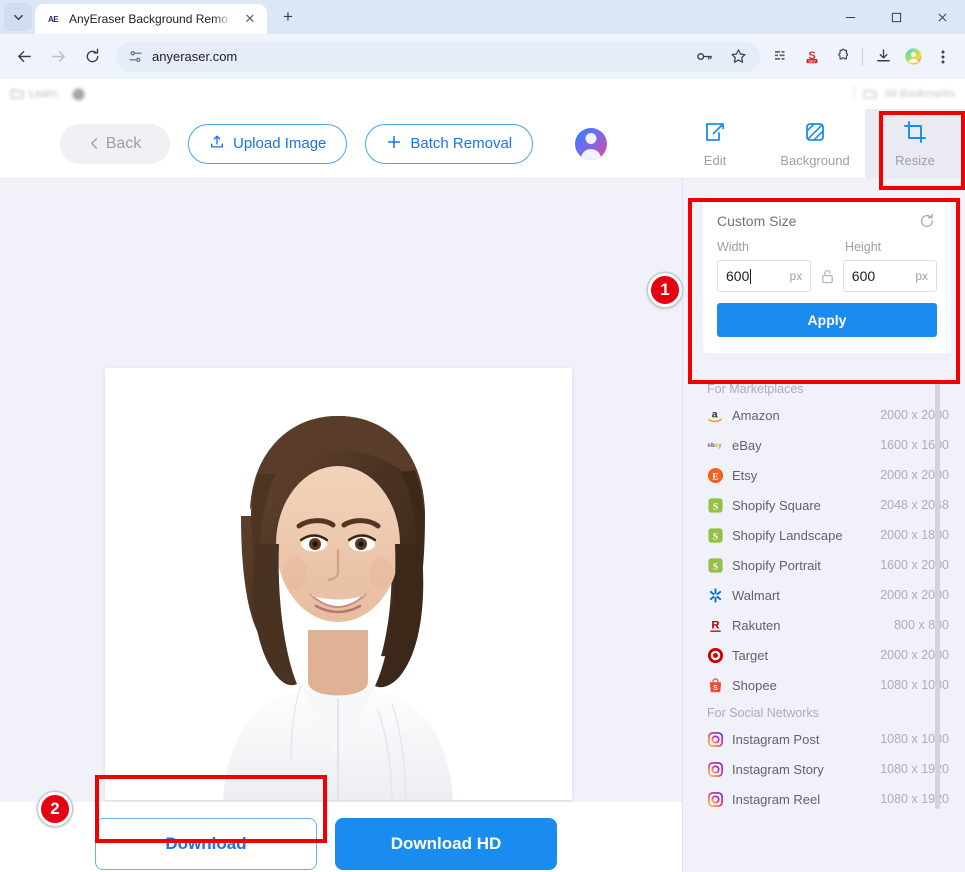 The width and height of the screenshot is (965, 872). What do you see at coordinates (33, 94) in the screenshot?
I see `bookmark-folder-learn: Learn` at bounding box center [33, 94].